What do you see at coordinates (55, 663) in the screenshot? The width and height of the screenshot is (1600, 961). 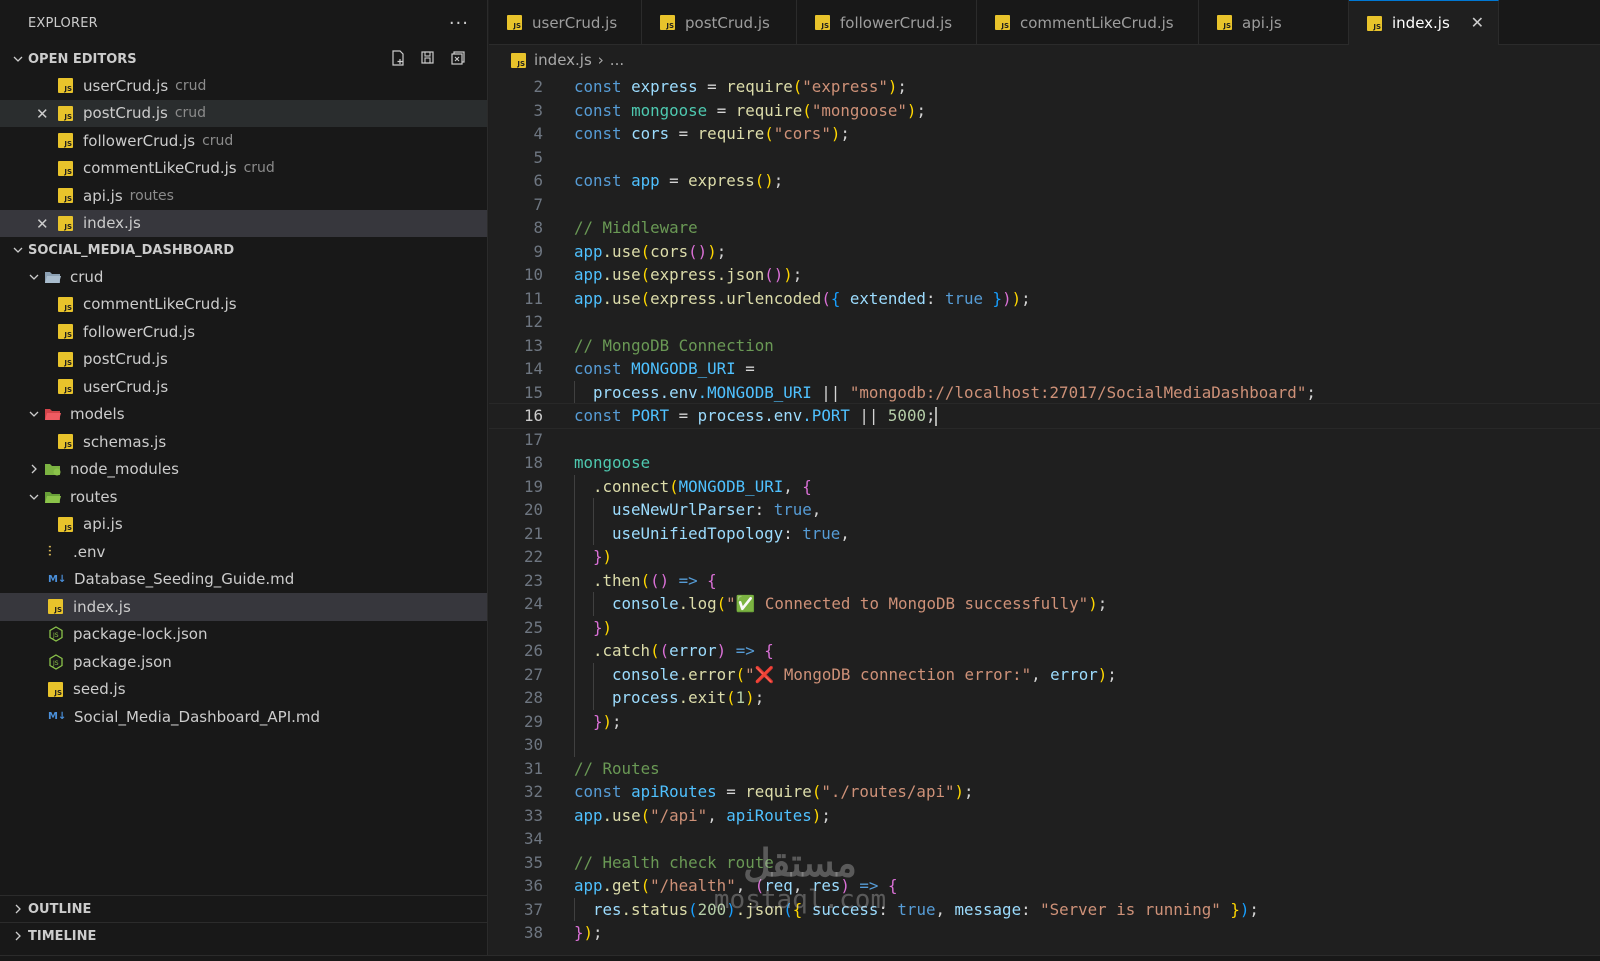 I see `svg-text: JS` at bounding box center [55, 663].